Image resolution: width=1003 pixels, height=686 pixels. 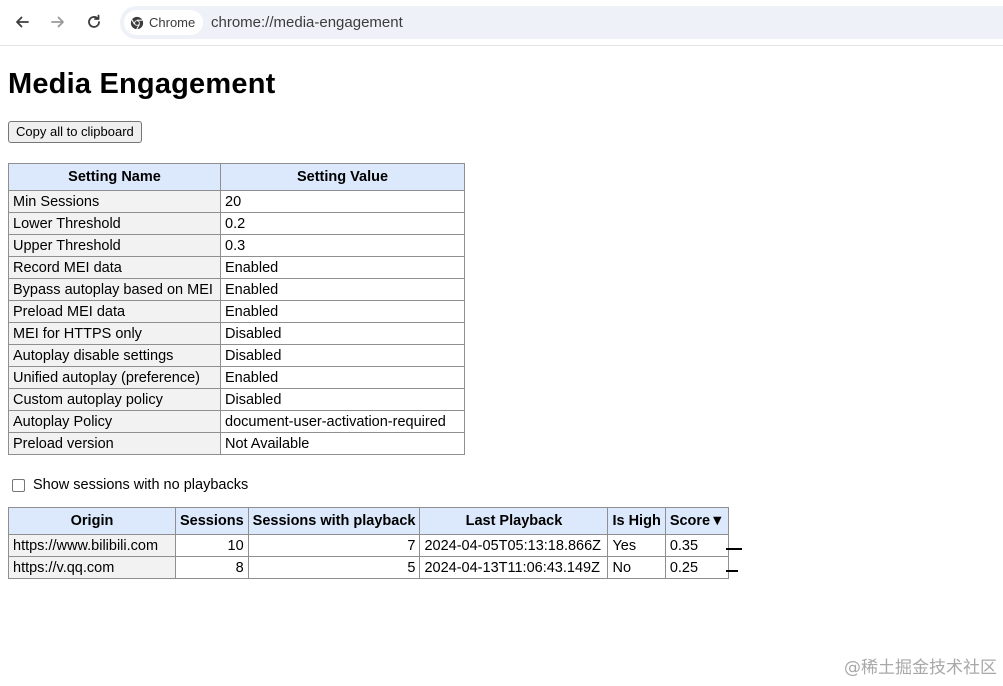 What do you see at coordinates (114, 289) in the screenshot?
I see `setting-name-cell: Bypass autoplay based on MEI` at bounding box center [114, 289].